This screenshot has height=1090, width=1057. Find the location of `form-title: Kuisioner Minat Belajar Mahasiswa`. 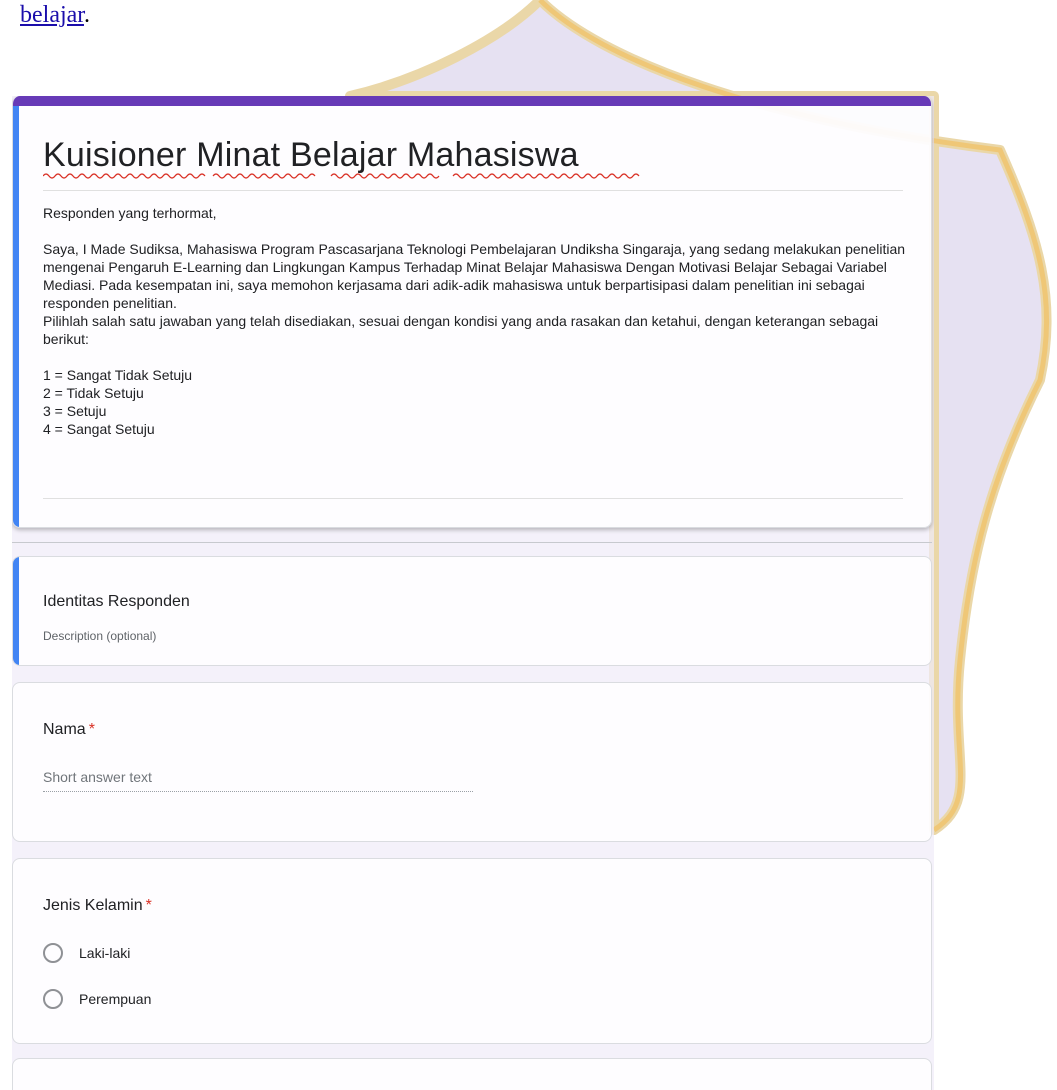

form-title: Kuisioner Minat Belajar Mahasiswa is located at coordinates (311, 155).